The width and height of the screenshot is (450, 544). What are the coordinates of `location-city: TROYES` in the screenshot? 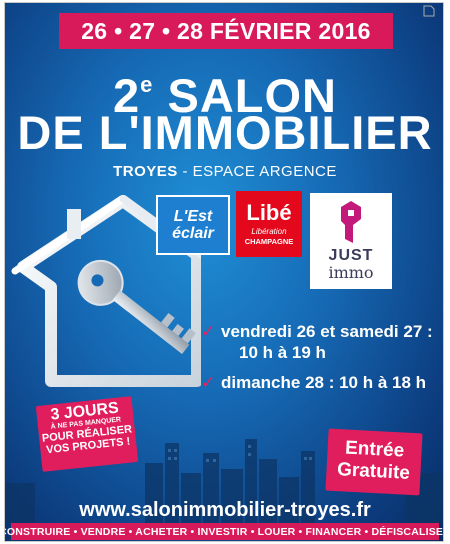 It's located at (145, 171).